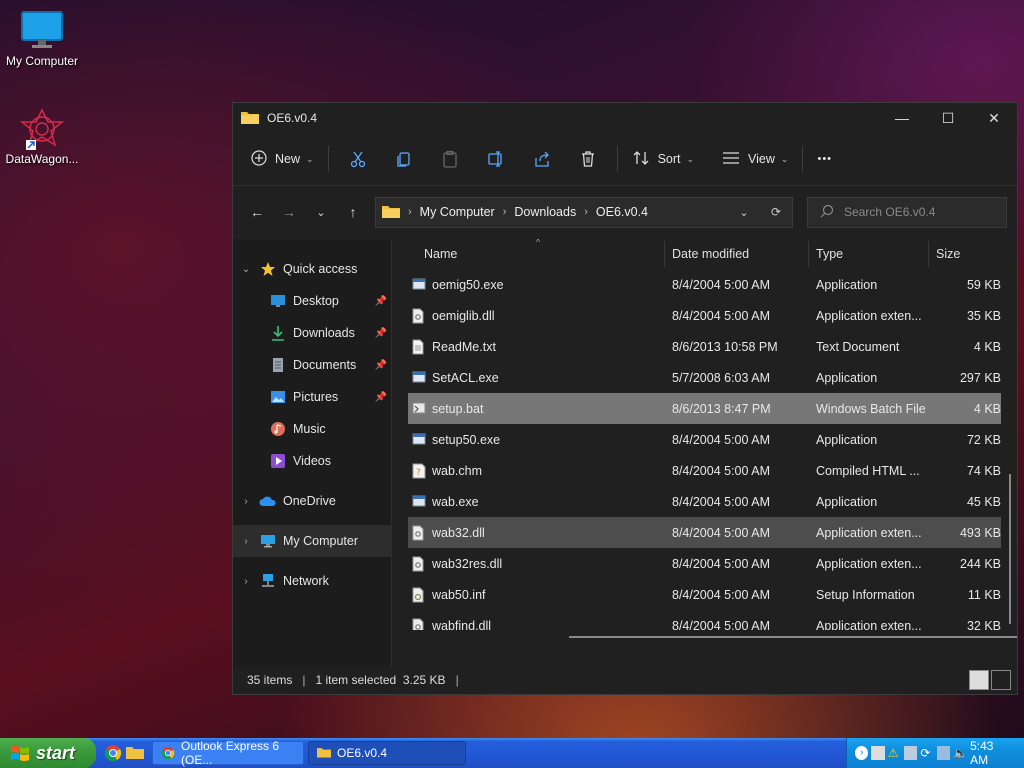  Describe the element at coordinates (622, 212) in the screenshot. I see `breadcrumb-current-folder: OE6.v0.4` at that location.